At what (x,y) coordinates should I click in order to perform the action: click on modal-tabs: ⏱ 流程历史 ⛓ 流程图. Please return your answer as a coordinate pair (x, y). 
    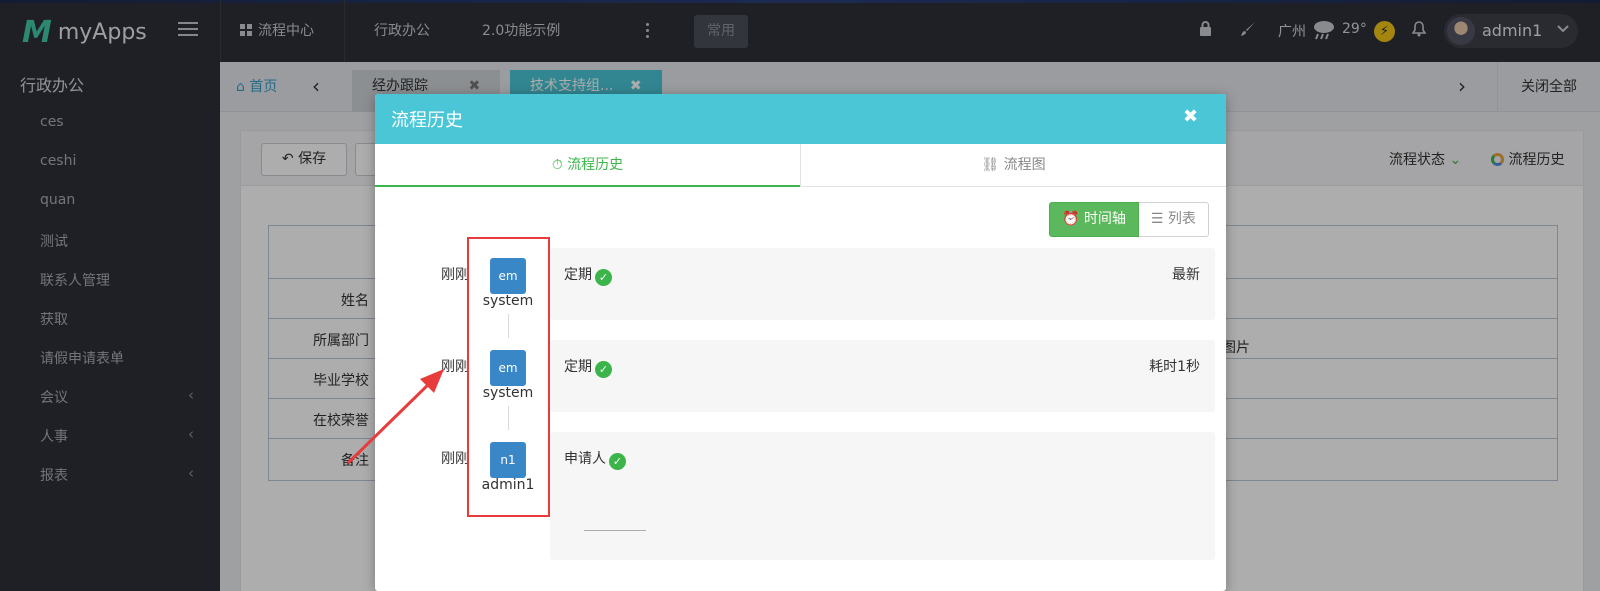
    Looking at the image, I should click on (800, 165).